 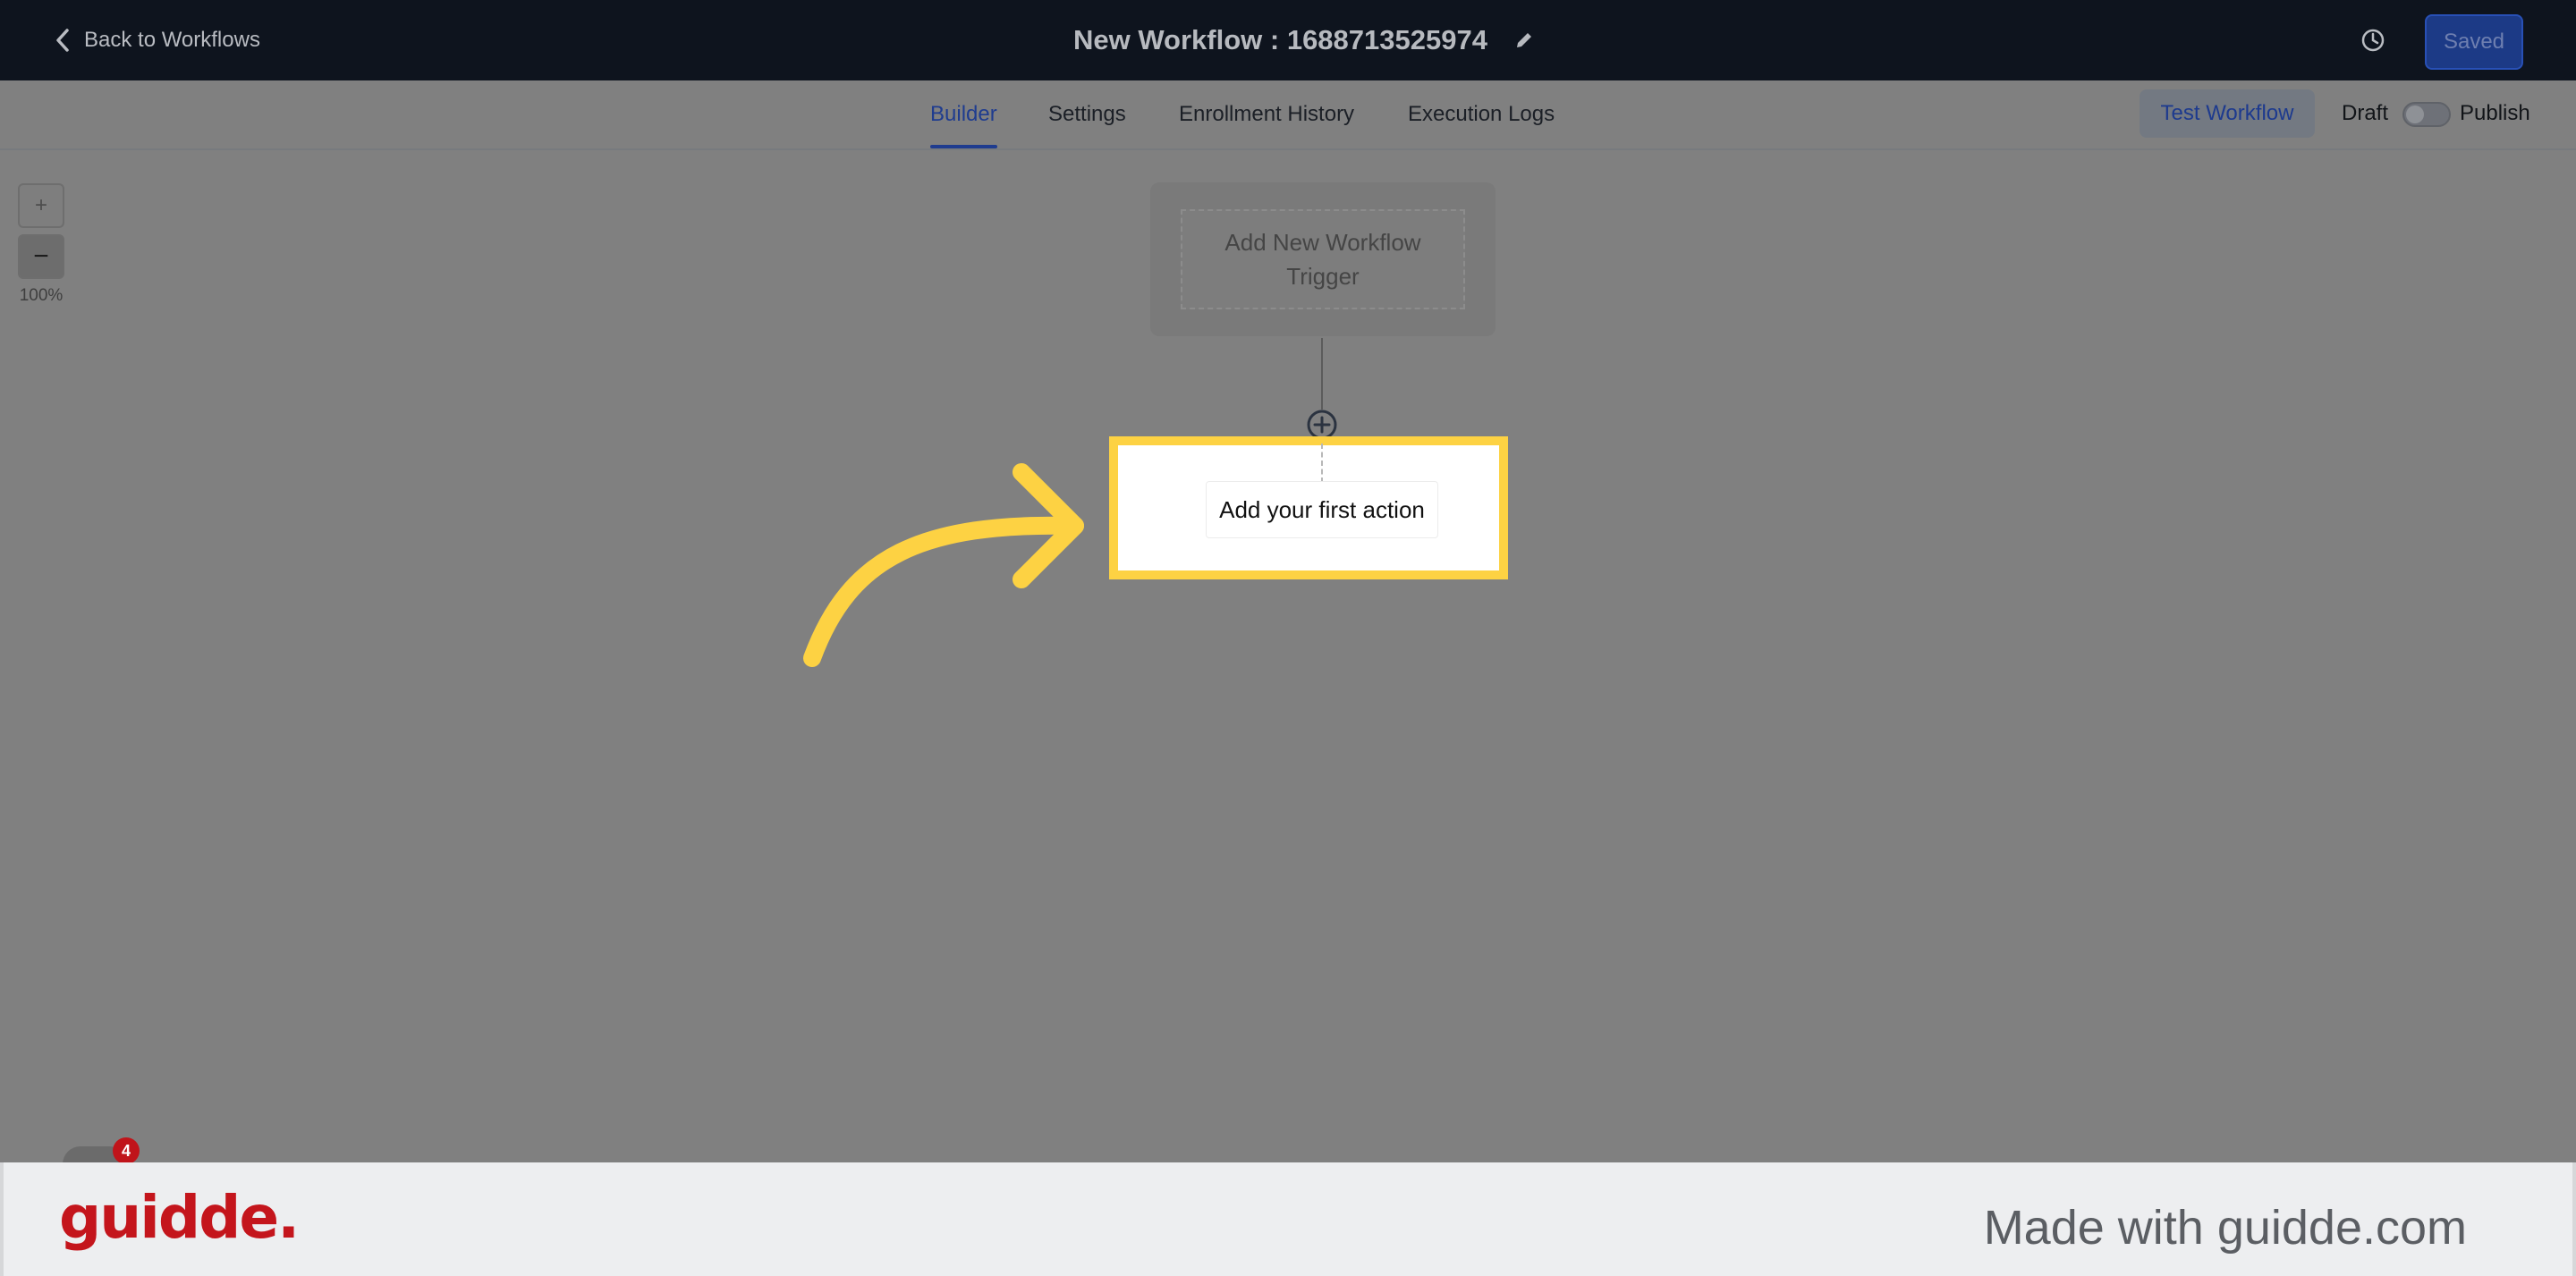 I want to click on history-icon, so click(x=2373, y=40).